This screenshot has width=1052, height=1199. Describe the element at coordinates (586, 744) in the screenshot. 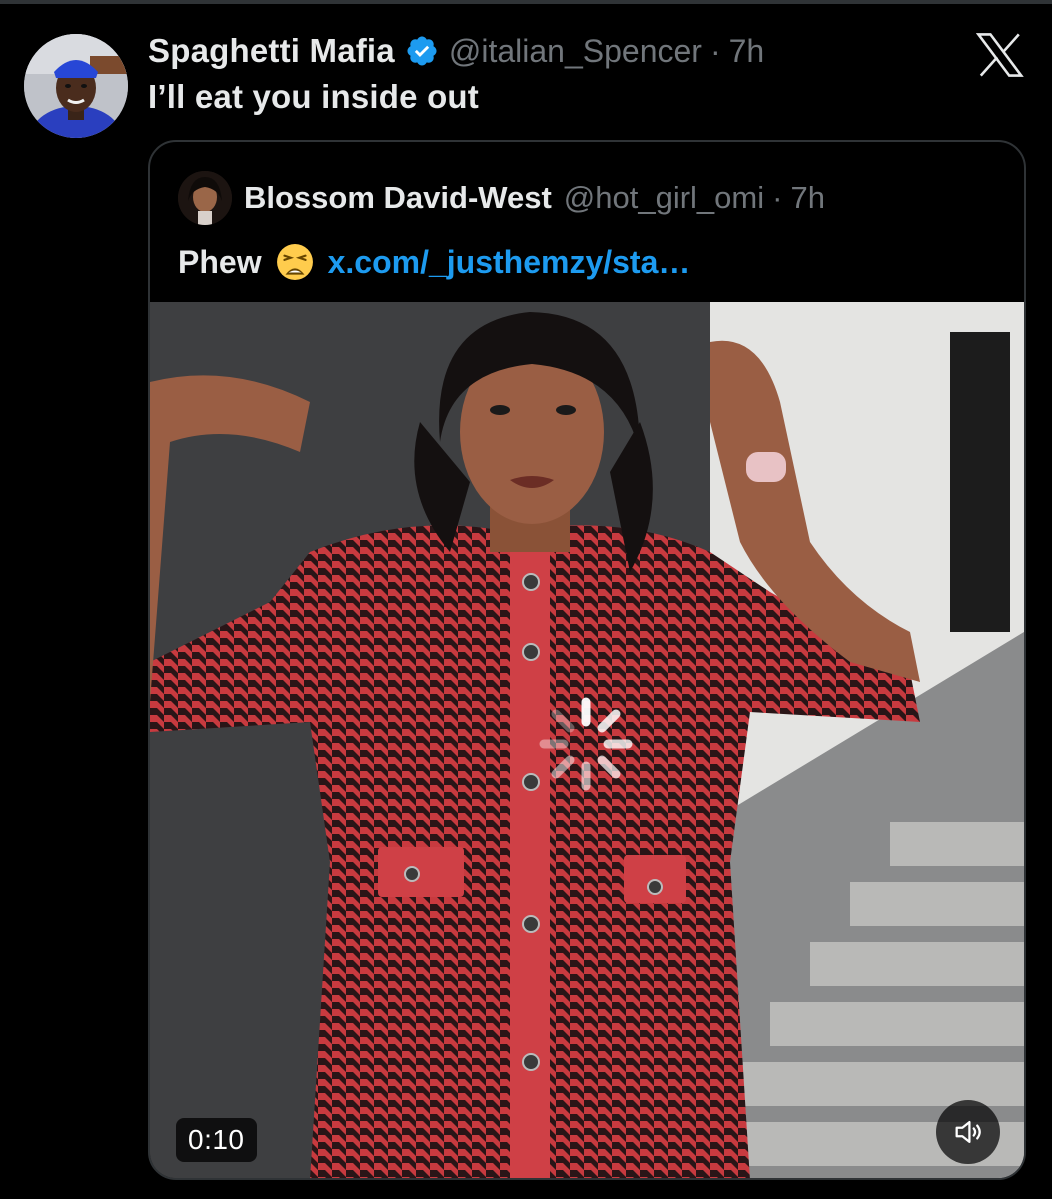

I see `loading-spinner-icon` at that location.